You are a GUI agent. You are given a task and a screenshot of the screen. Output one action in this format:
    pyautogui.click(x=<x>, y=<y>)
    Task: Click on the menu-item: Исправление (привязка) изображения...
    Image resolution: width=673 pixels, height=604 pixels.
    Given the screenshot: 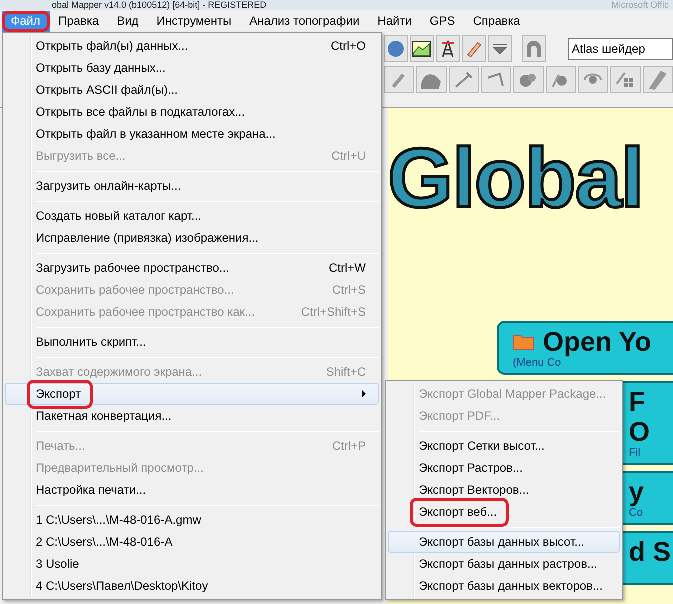 What is the action you would take?
    pyautogui.click(x=192, y=238)
    